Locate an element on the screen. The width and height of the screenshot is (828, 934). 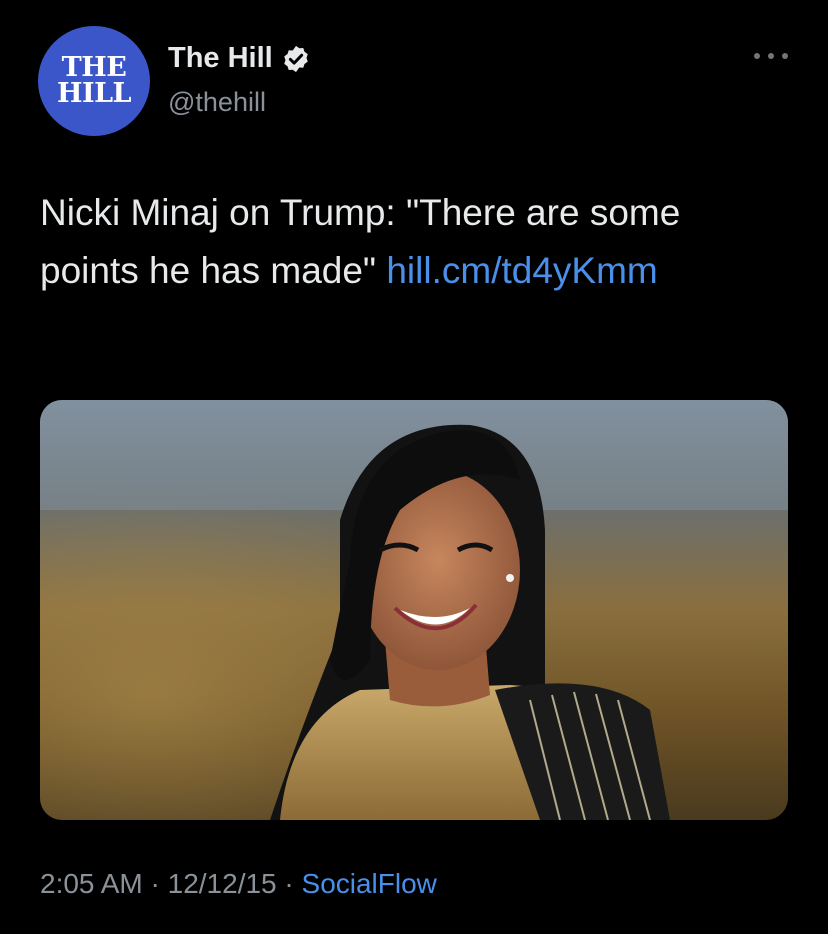
avatar: THE HILL is located at coordinates (94, 81).